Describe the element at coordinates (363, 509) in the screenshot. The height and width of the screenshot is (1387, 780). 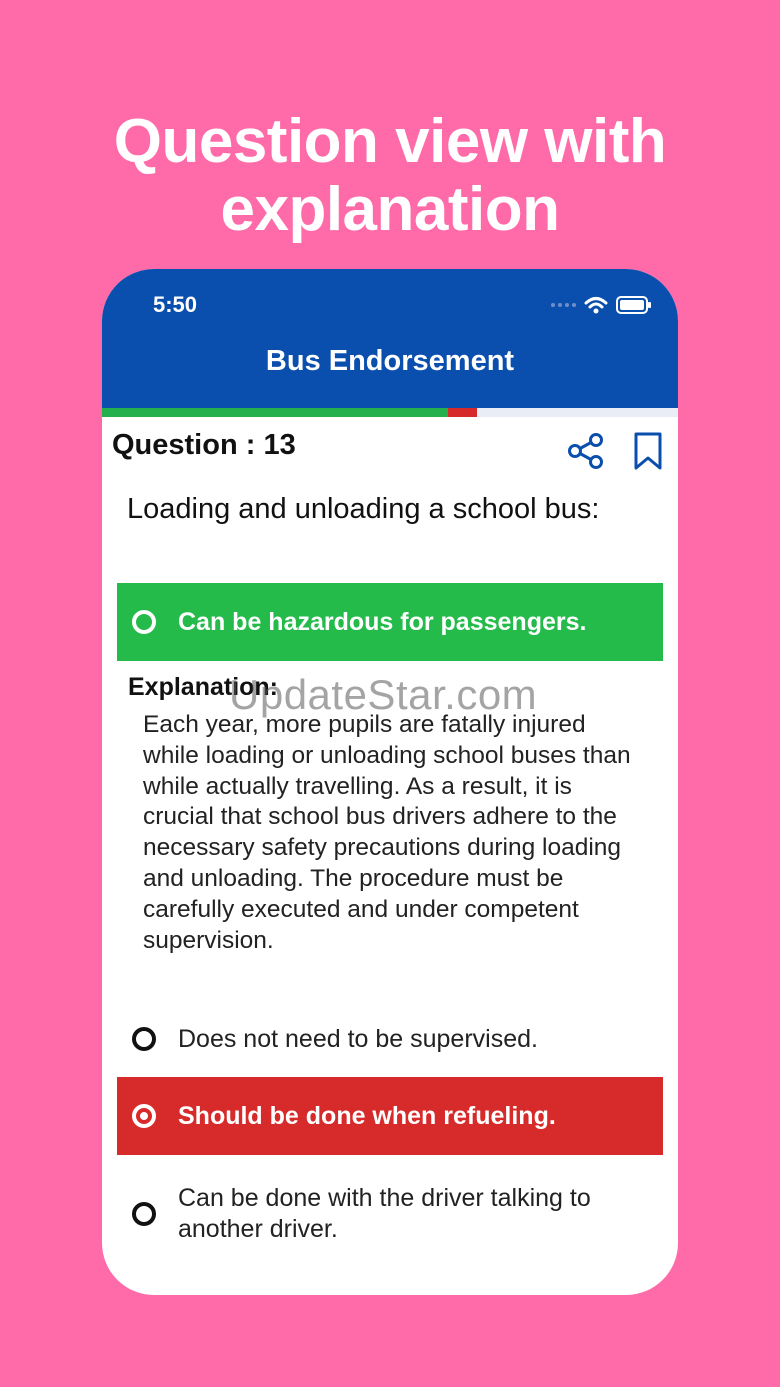
I see `question-text: Loading and unloading a school bus:` at that location.